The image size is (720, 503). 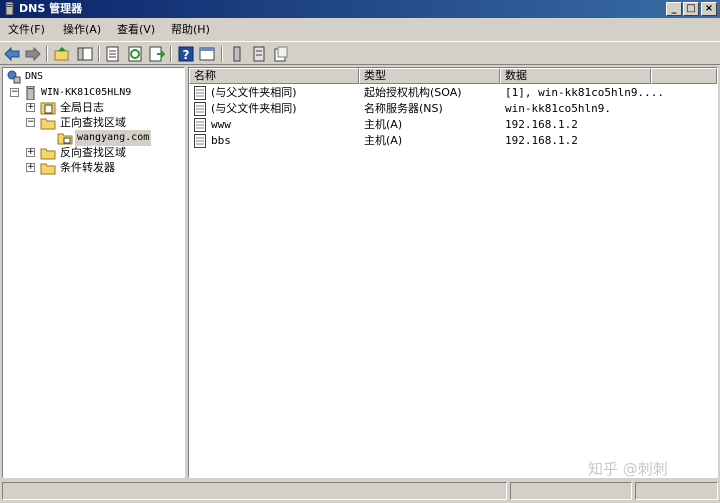 I want to click on tree-conditional-forwarders-label: 条件转发器, so click(x=87, y=167).